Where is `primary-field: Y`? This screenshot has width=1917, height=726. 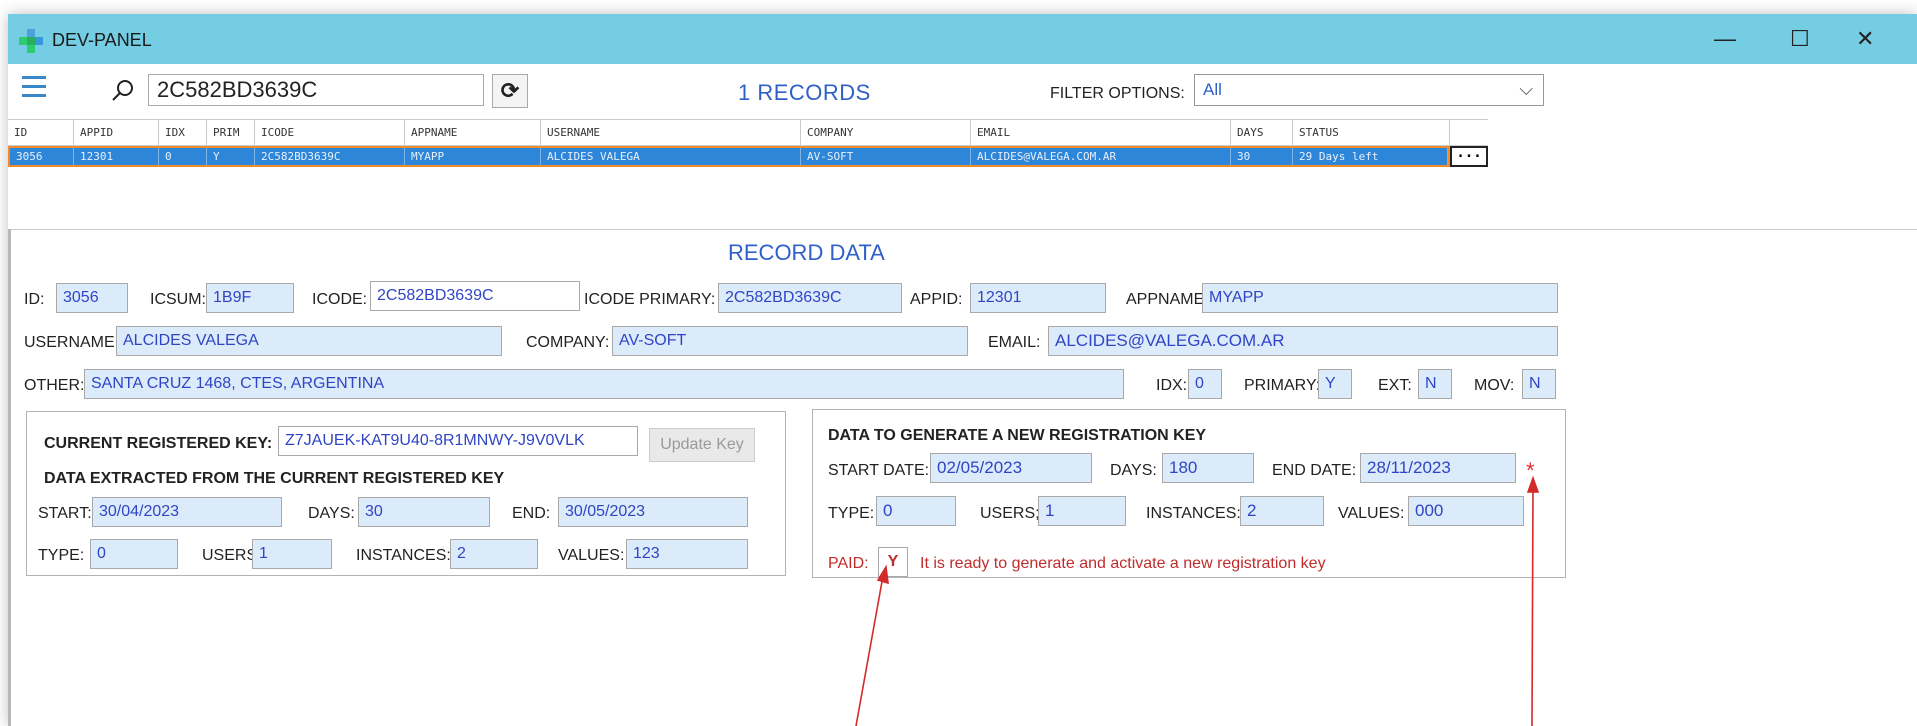
primary-field: Y is located at coordinates (1335, 384).